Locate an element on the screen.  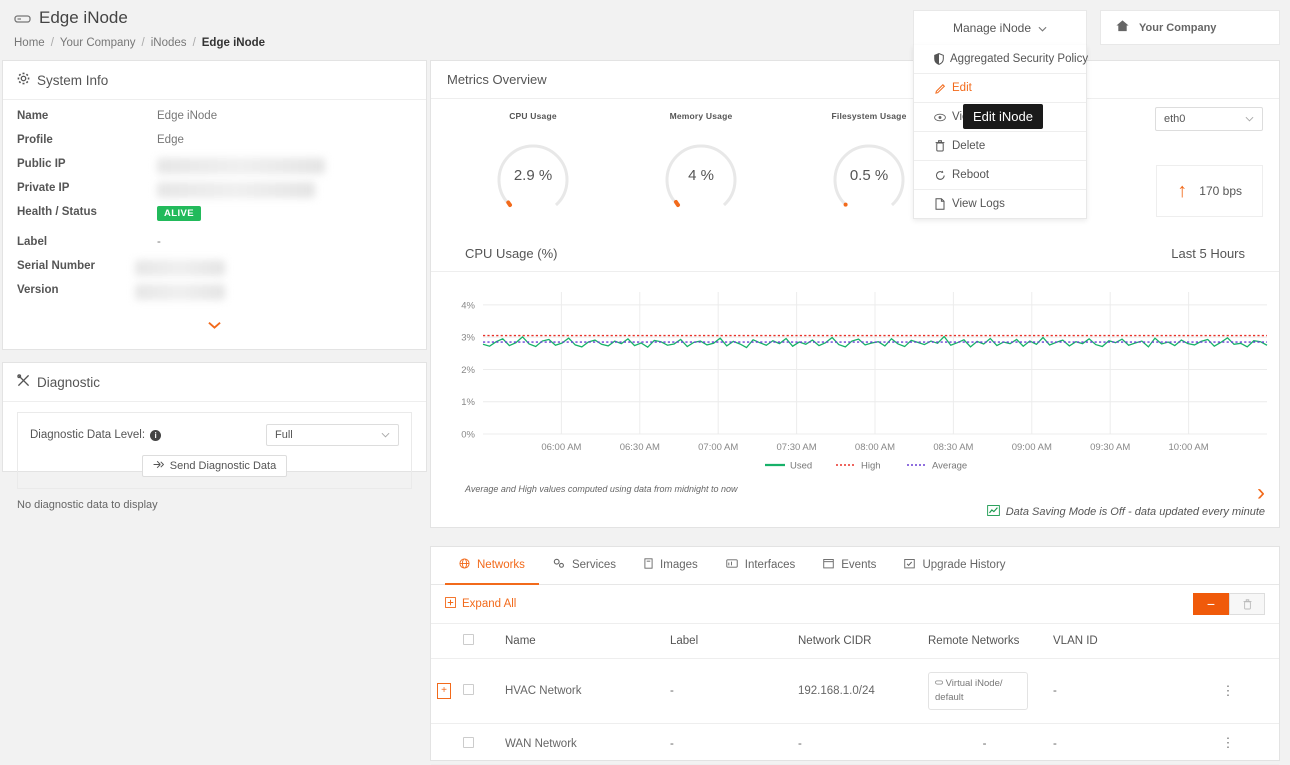
info-row-health-status: Health / Status ALIVE is located at coordinates (214, 221).